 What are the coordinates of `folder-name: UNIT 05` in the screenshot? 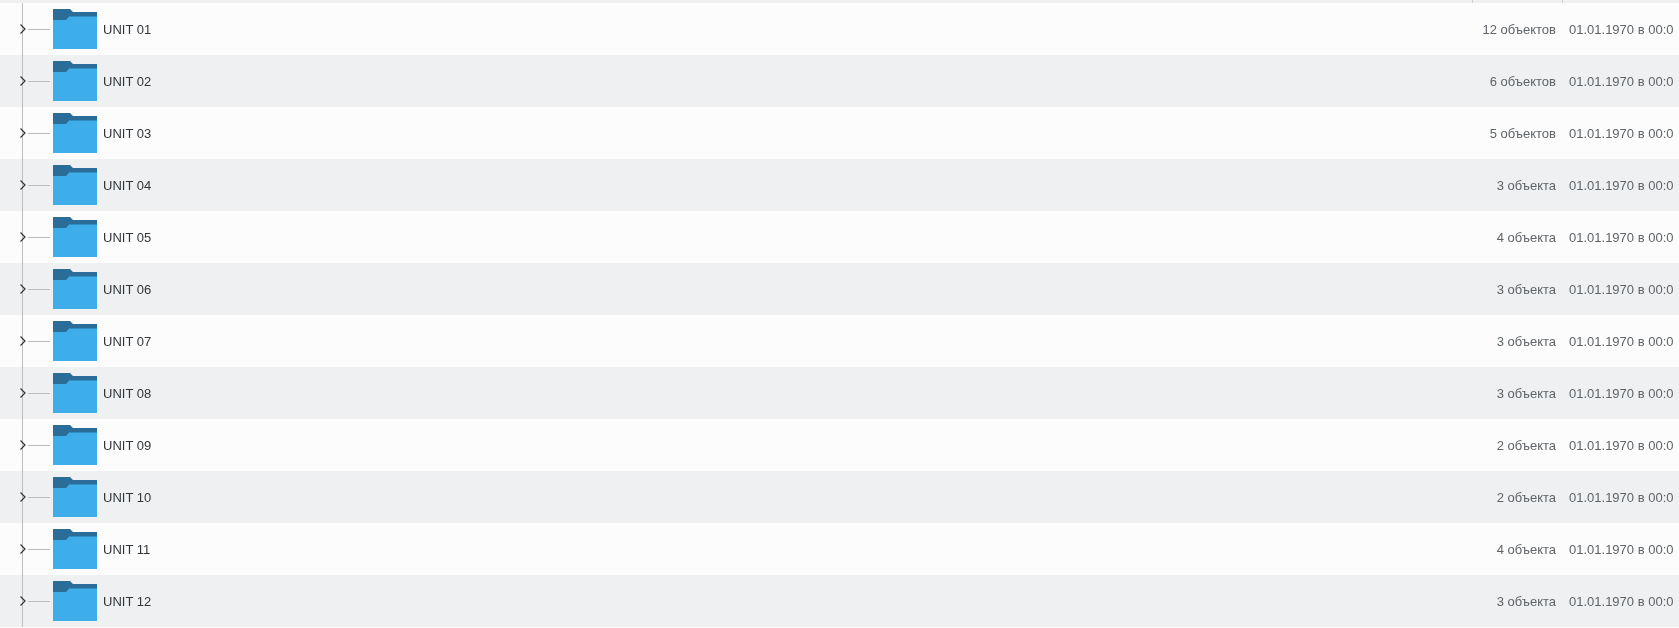 It's located at (127, 237).